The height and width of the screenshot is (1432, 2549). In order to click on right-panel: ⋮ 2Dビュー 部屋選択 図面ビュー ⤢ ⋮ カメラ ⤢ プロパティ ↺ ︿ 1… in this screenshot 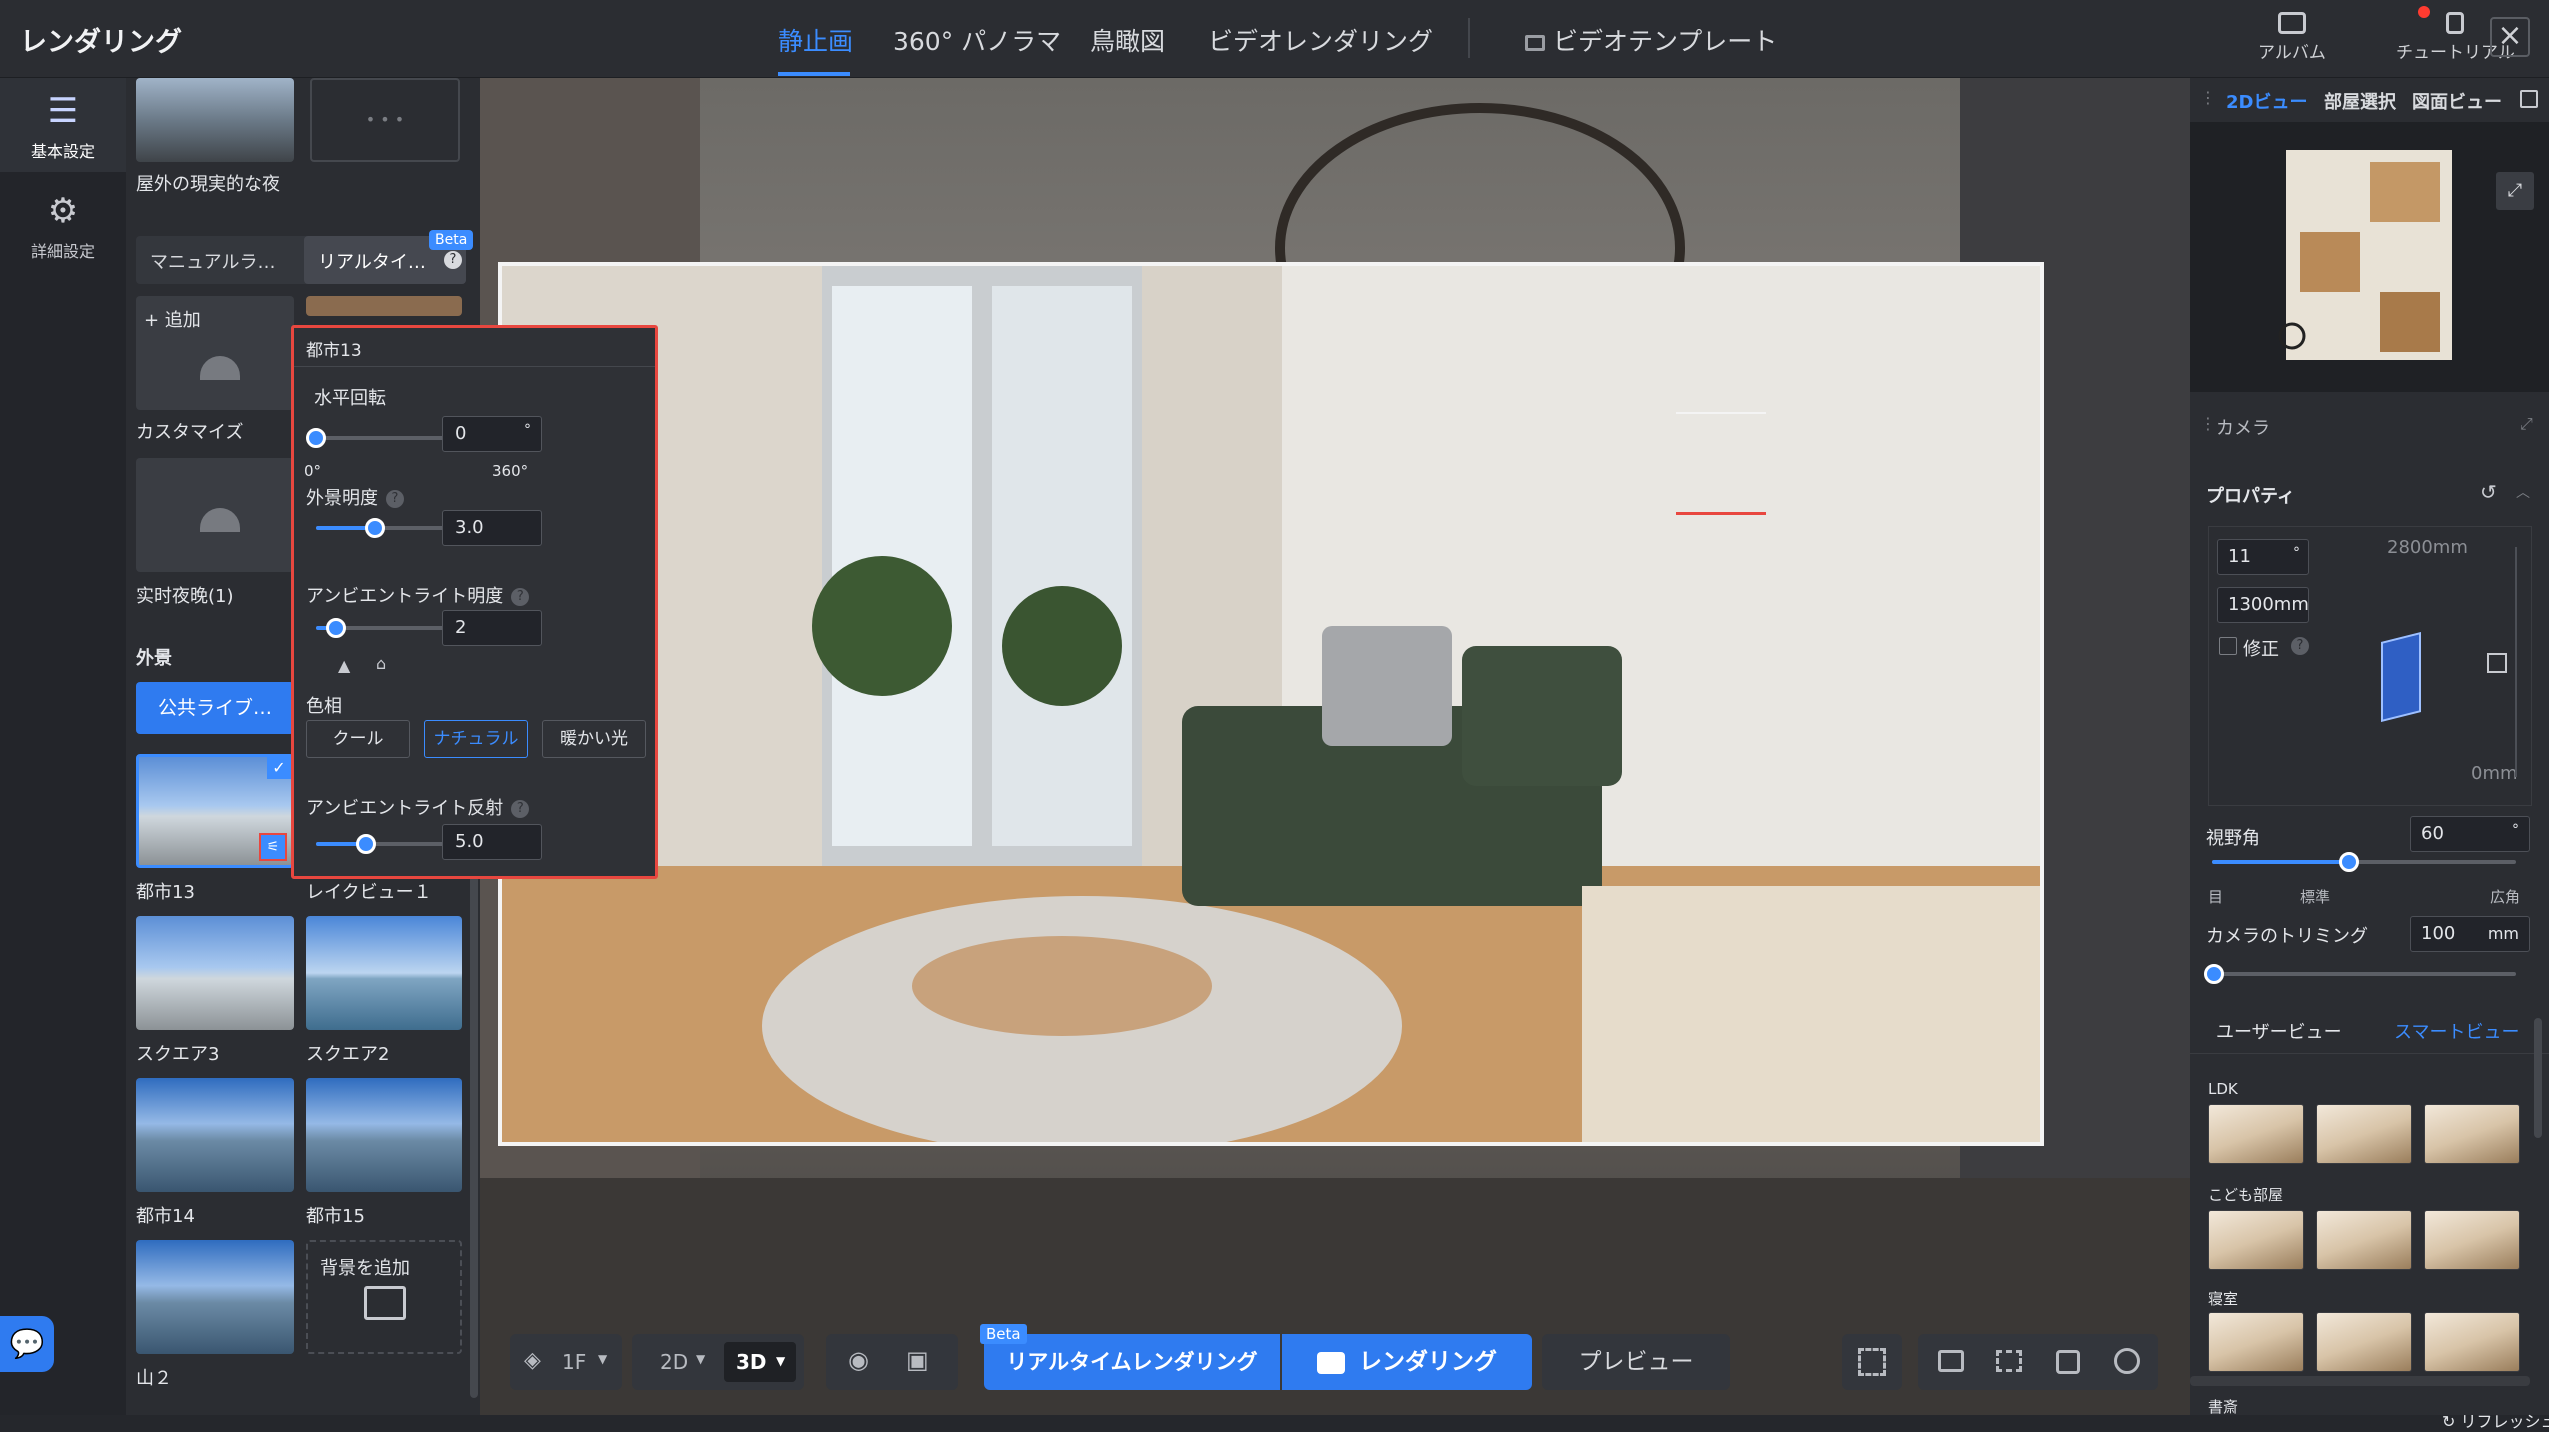, I will do `click(2369, 746)`.